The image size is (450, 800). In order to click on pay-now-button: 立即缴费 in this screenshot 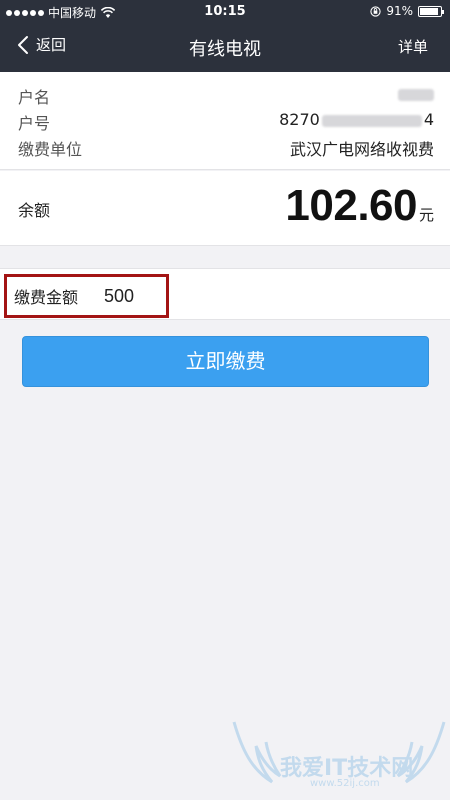, I will do `click(225, 361)`.